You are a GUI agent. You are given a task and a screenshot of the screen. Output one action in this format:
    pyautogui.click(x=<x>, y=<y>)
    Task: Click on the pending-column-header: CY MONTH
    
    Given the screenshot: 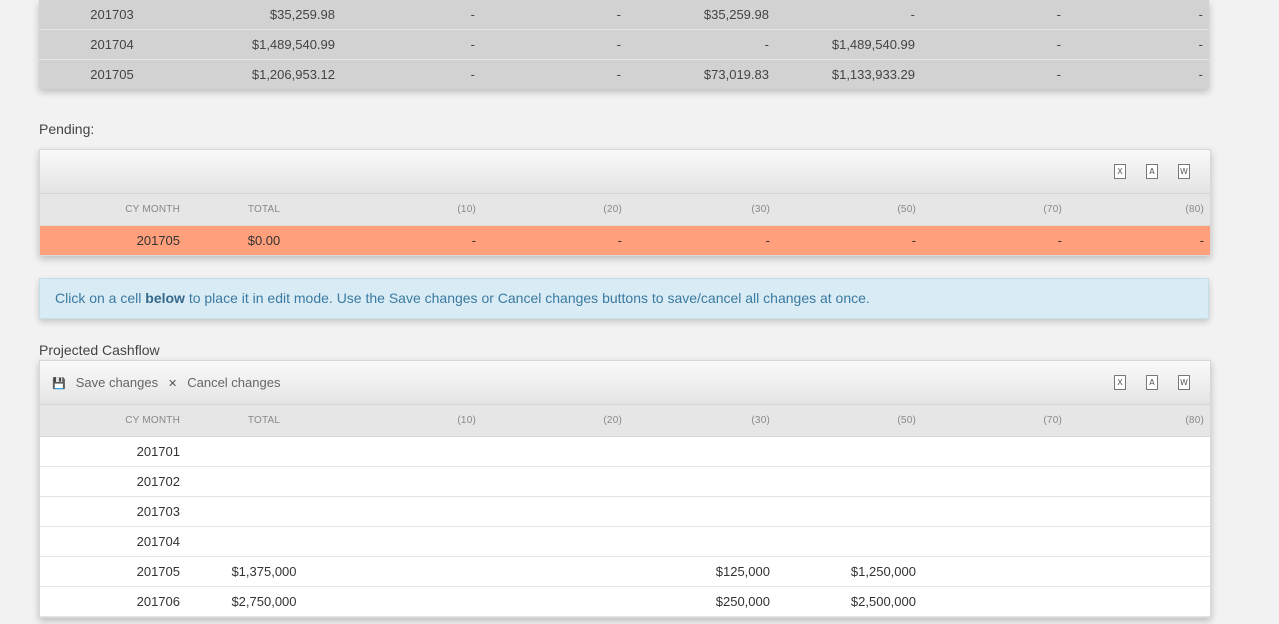 What is the action you would take?
    pyautogui.click(x=113, y=210)
    